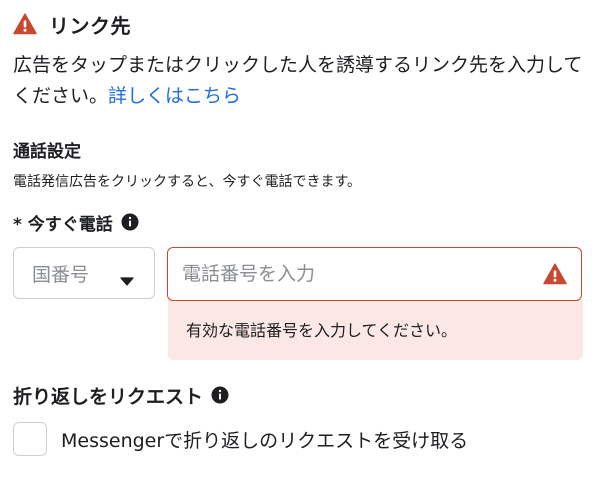 This screenshot has width=597, height=480. What do you see at coordinates (30, 439) in the screenshot?
I see `messenger-callback-checkbox` at bounding box center [30, 439].